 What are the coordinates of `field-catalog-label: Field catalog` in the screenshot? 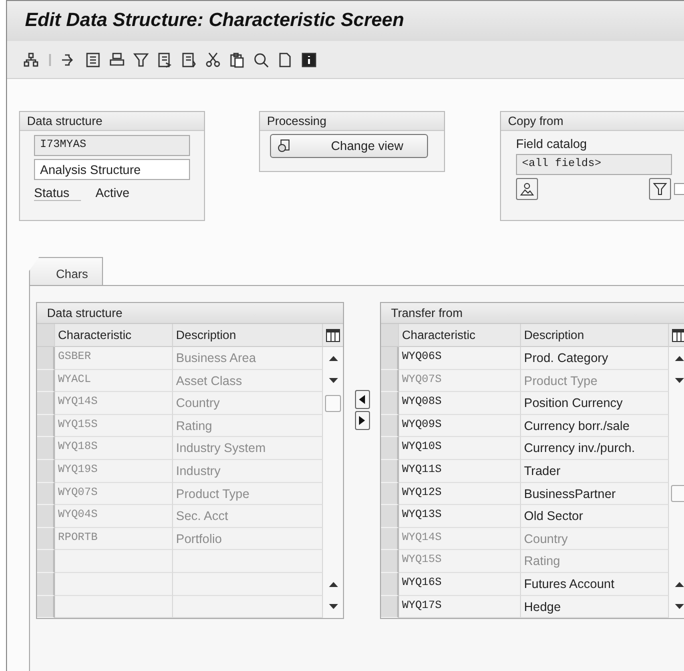 It's located at (552, 144).